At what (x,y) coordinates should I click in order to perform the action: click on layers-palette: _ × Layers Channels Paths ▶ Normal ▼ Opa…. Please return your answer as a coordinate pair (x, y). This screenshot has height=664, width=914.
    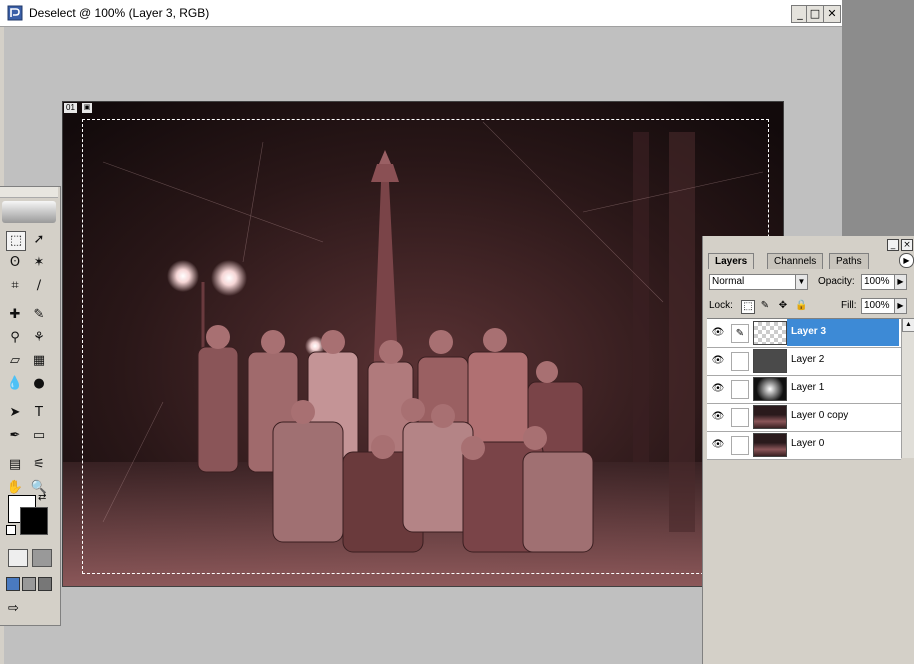
    Looking at the image, I should click on (808, 450).